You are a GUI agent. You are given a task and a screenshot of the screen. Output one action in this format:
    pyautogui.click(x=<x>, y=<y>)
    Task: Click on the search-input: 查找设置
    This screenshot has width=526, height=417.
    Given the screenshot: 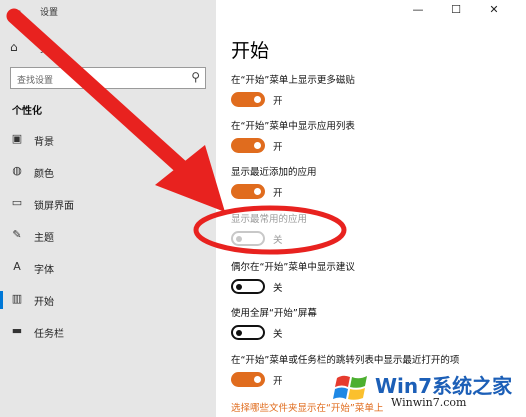 What is the action you would take?
    pyautogui.click(x=35, y=79)
    